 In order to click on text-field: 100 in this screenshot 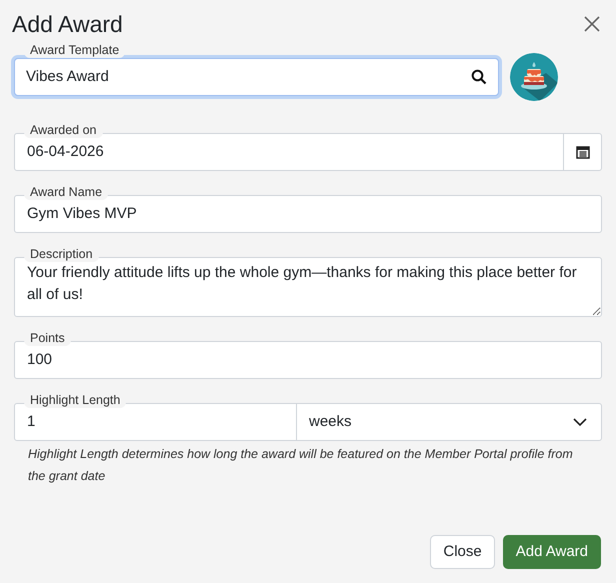, I will do `click(308, 360)`.